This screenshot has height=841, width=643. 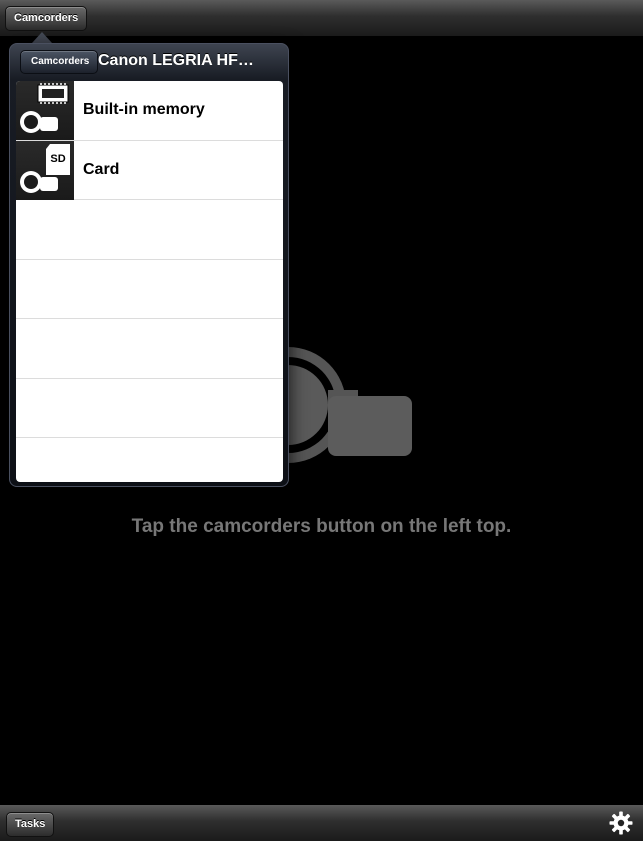 I want to click on back-to-camcorders-button: Camcorders, so click(x=59, y=62).